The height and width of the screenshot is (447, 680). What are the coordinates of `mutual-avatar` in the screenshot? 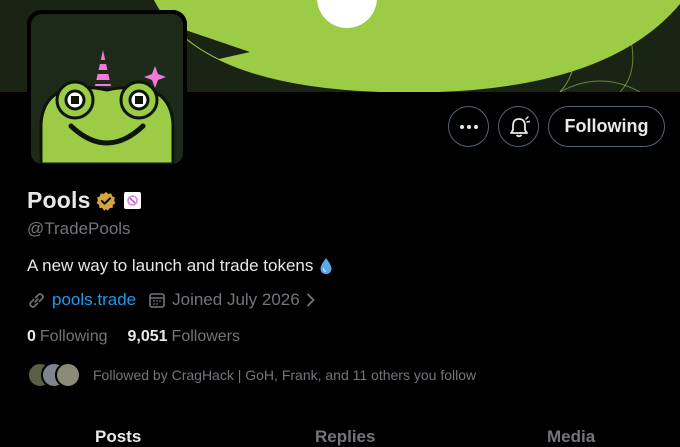 It's located at (68, 375).